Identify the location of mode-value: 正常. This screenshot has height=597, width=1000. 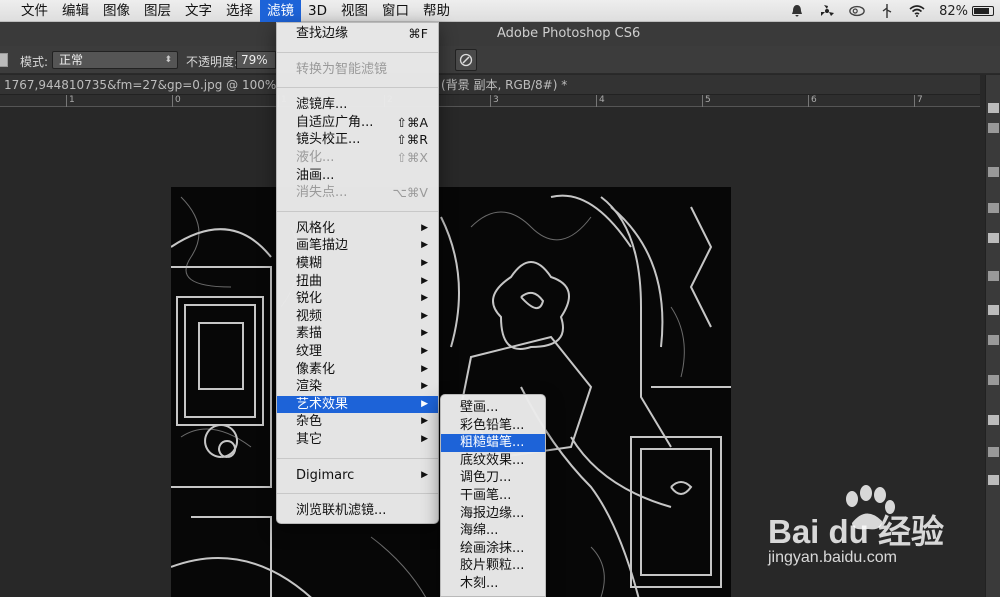
(71, 60).